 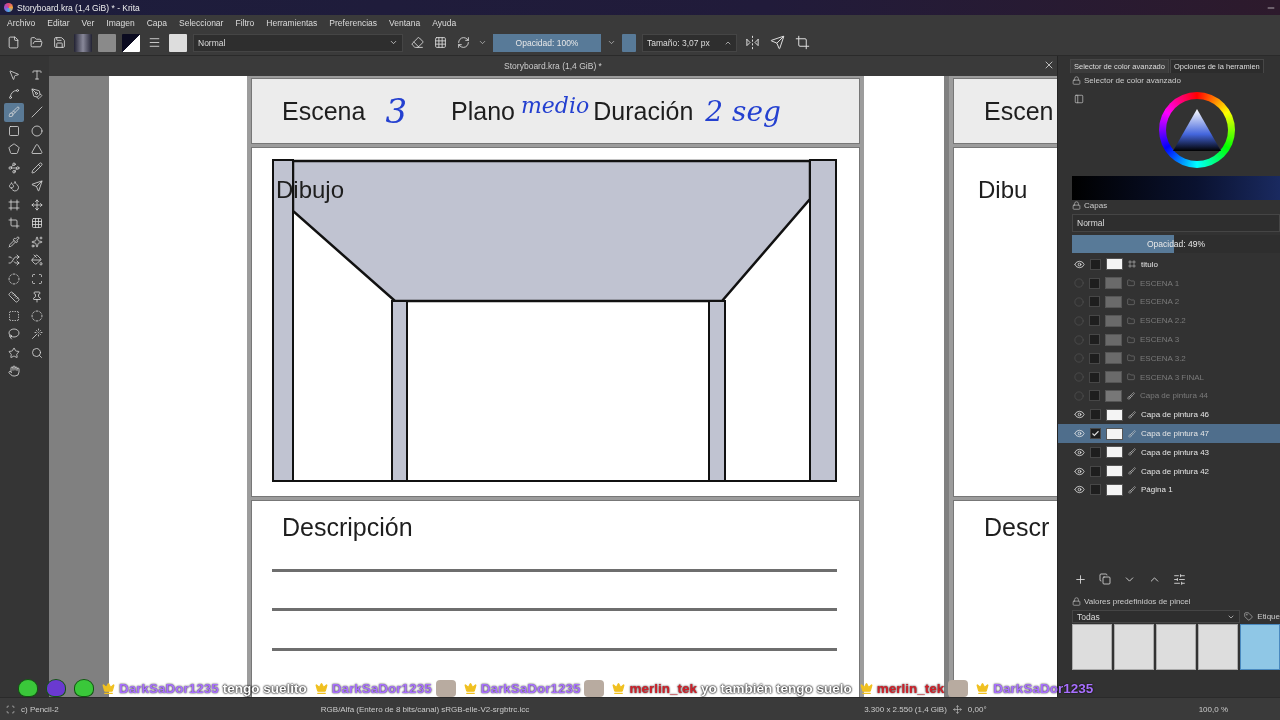 What do you see at coordinates (1076, 80) in the screenshot?
I see `lock-icon` at bounding box center [1076, 80].